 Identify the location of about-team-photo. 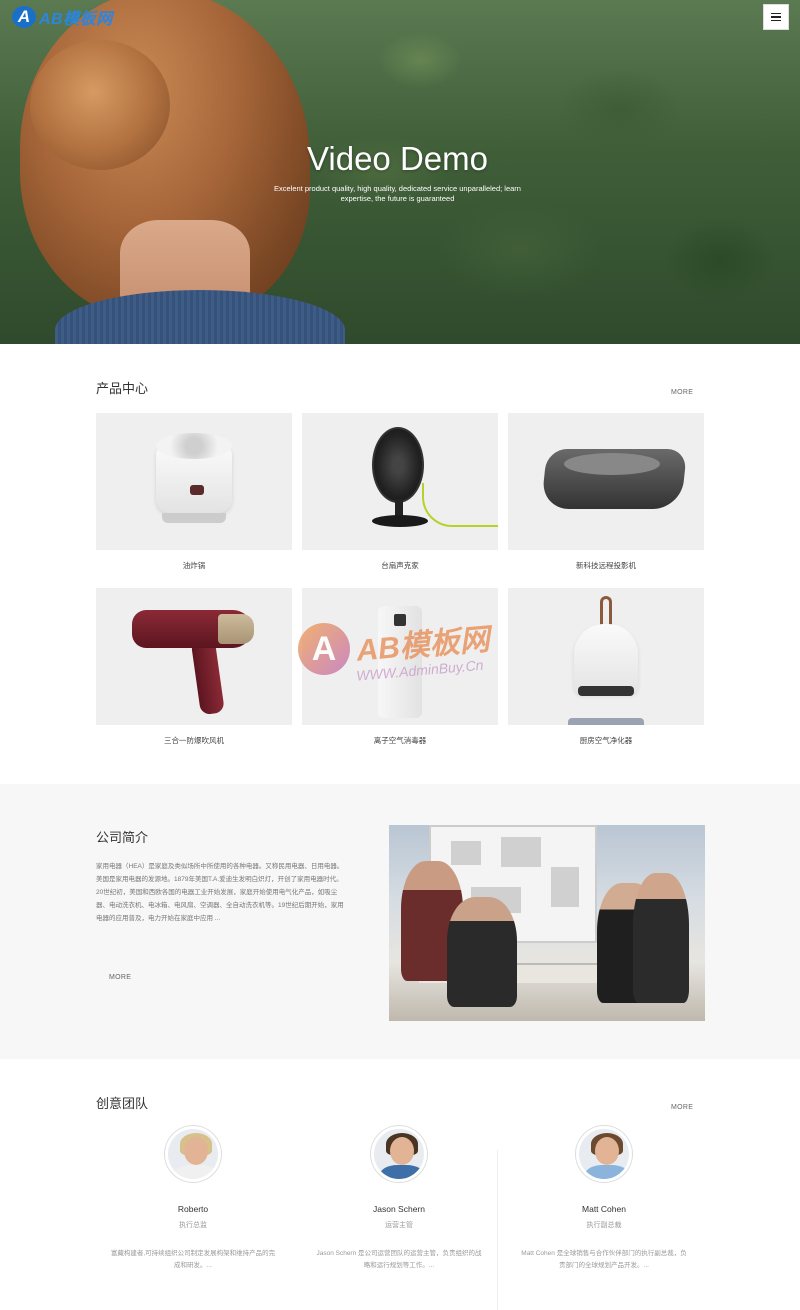
(547, 923).